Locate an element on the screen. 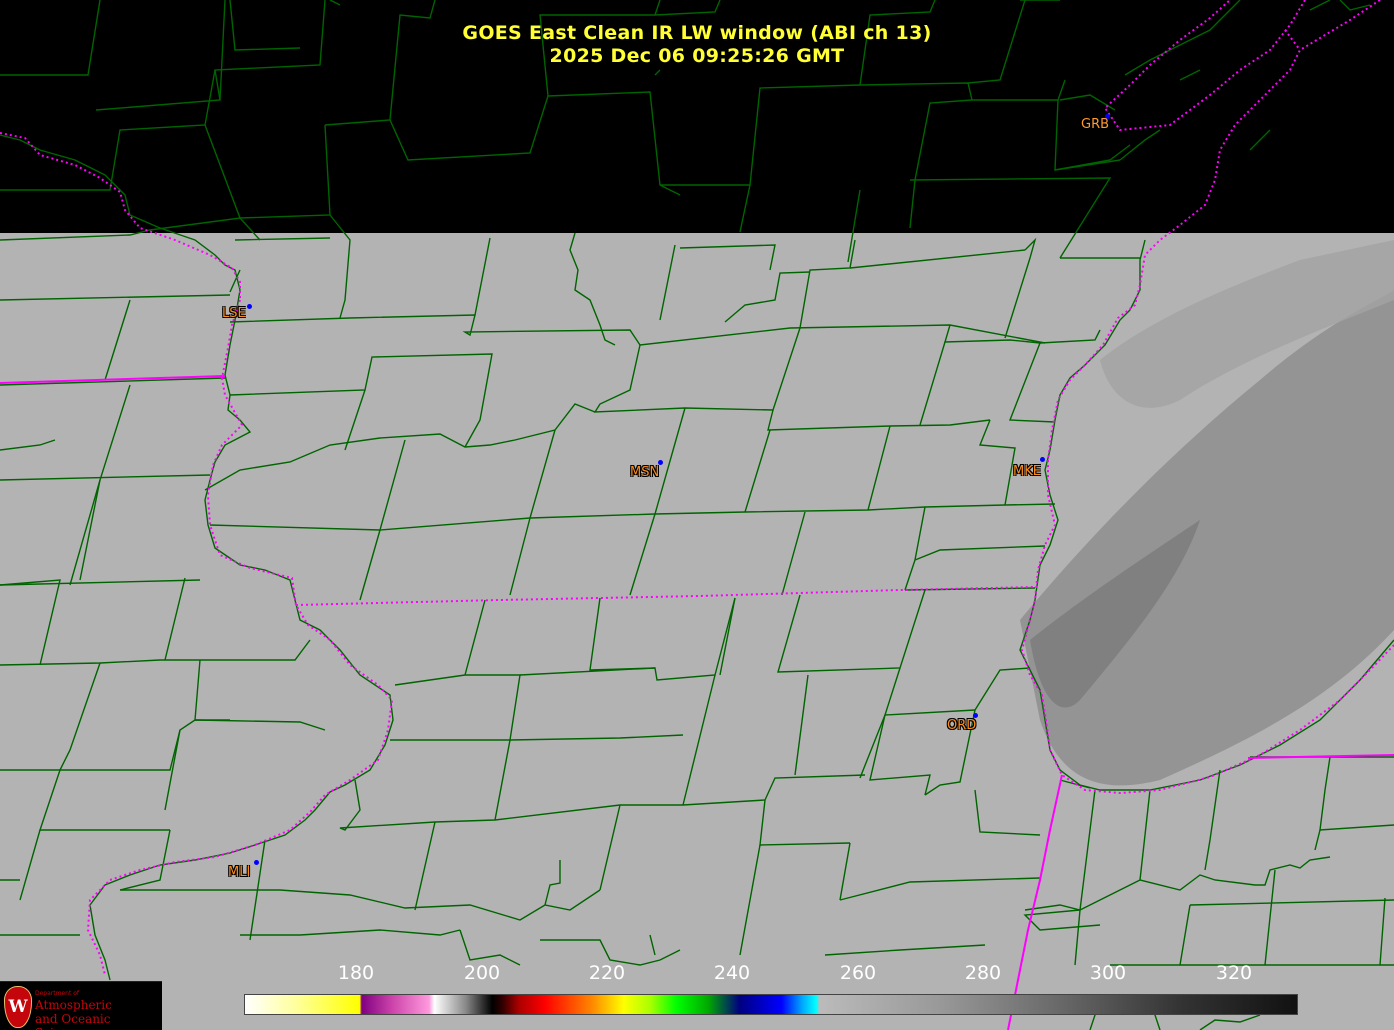 This screenshot has height=1030, width=1394. uw-crest-icon: W is located at coordinates (18, 1007).